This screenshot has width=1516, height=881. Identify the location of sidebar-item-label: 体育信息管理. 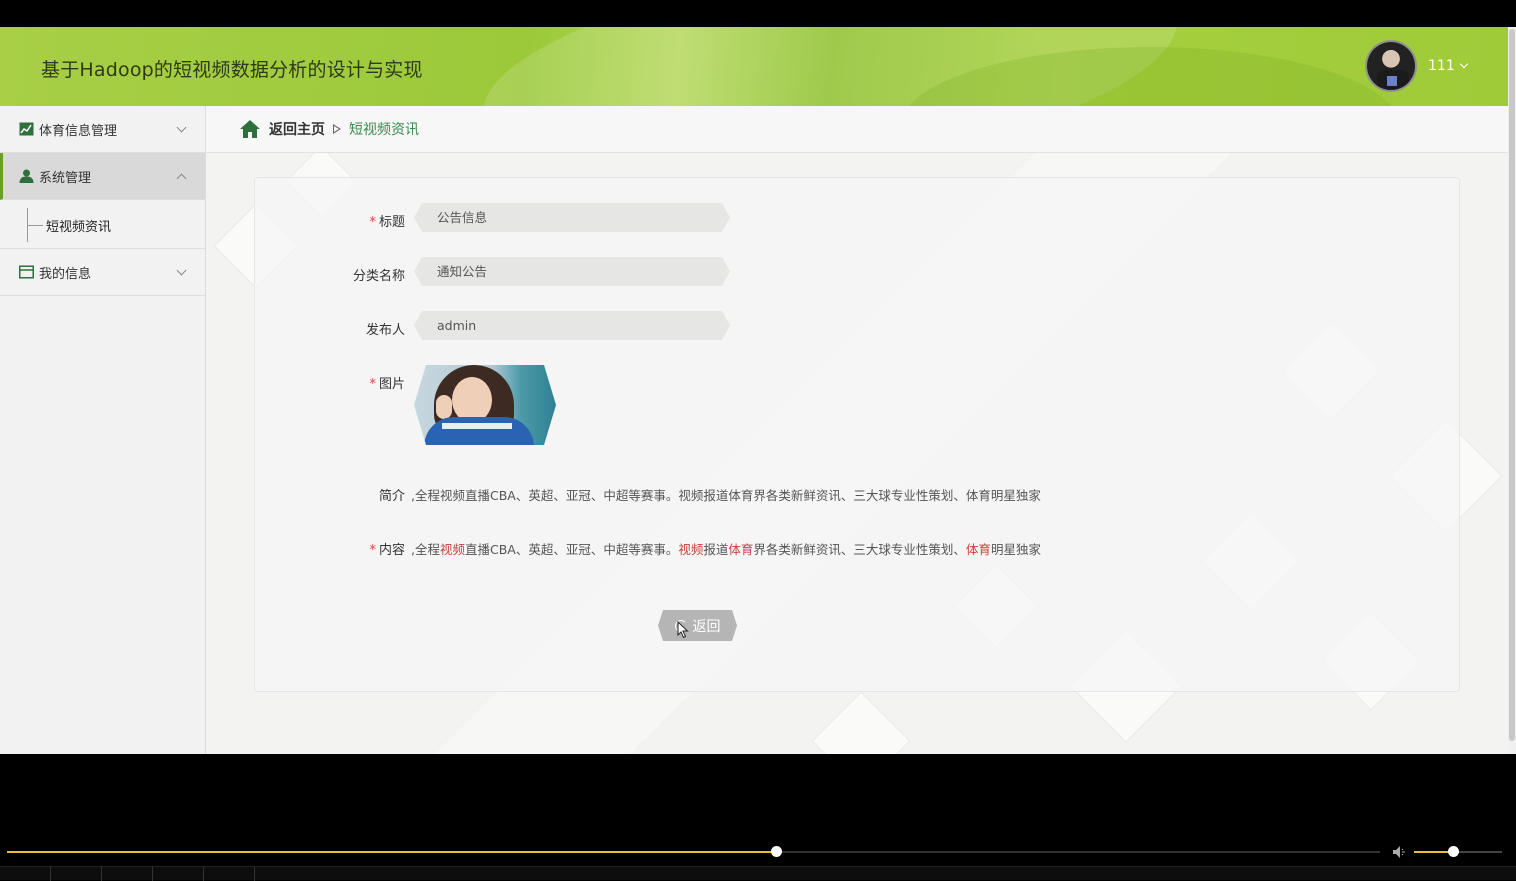
(78, 131).